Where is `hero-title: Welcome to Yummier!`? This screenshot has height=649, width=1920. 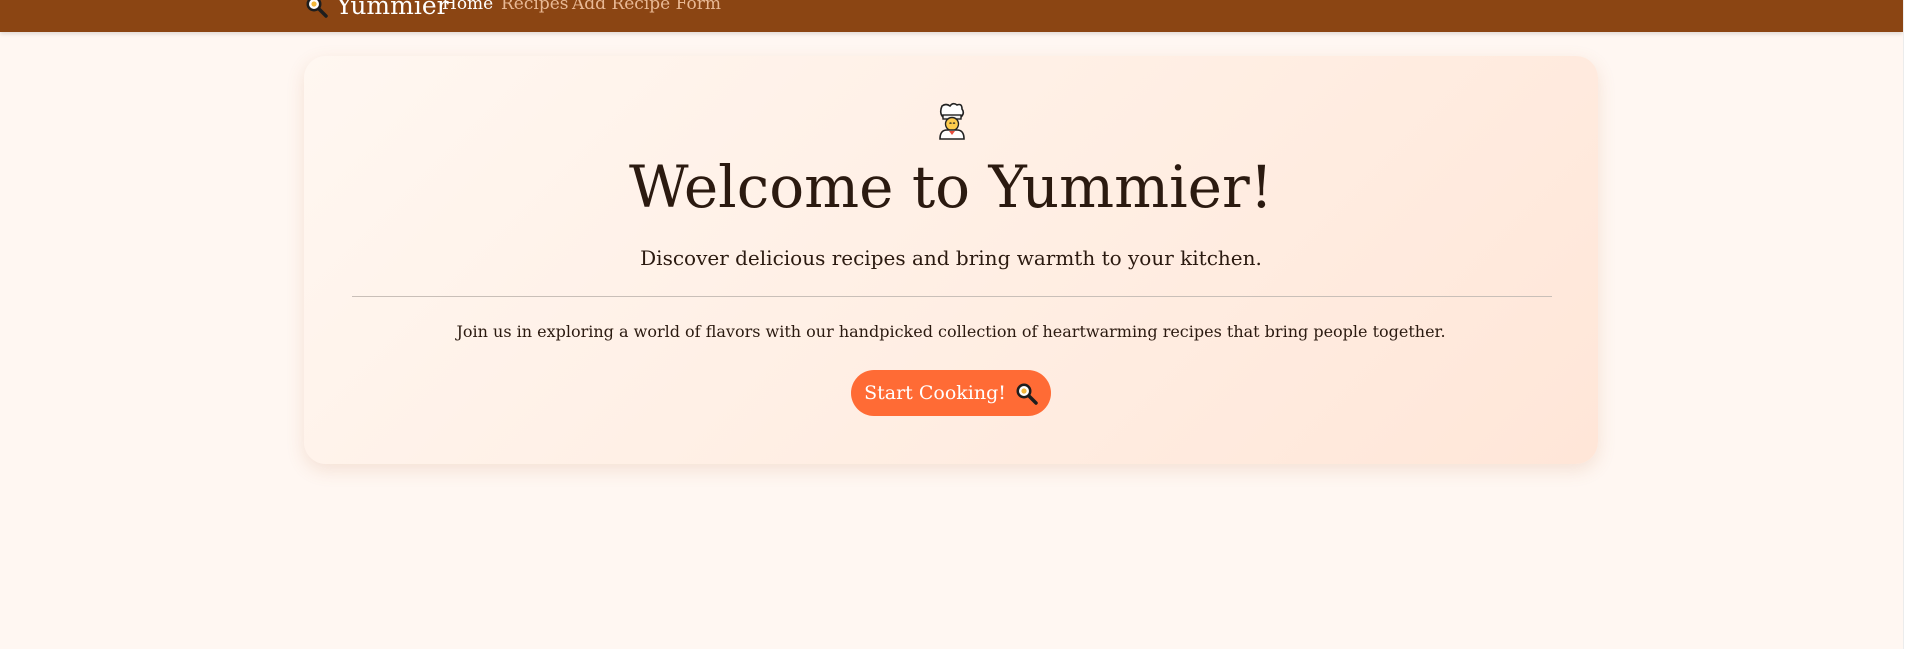
hero-title: Welcome to Yummier! is located at coordinates (951, 187).